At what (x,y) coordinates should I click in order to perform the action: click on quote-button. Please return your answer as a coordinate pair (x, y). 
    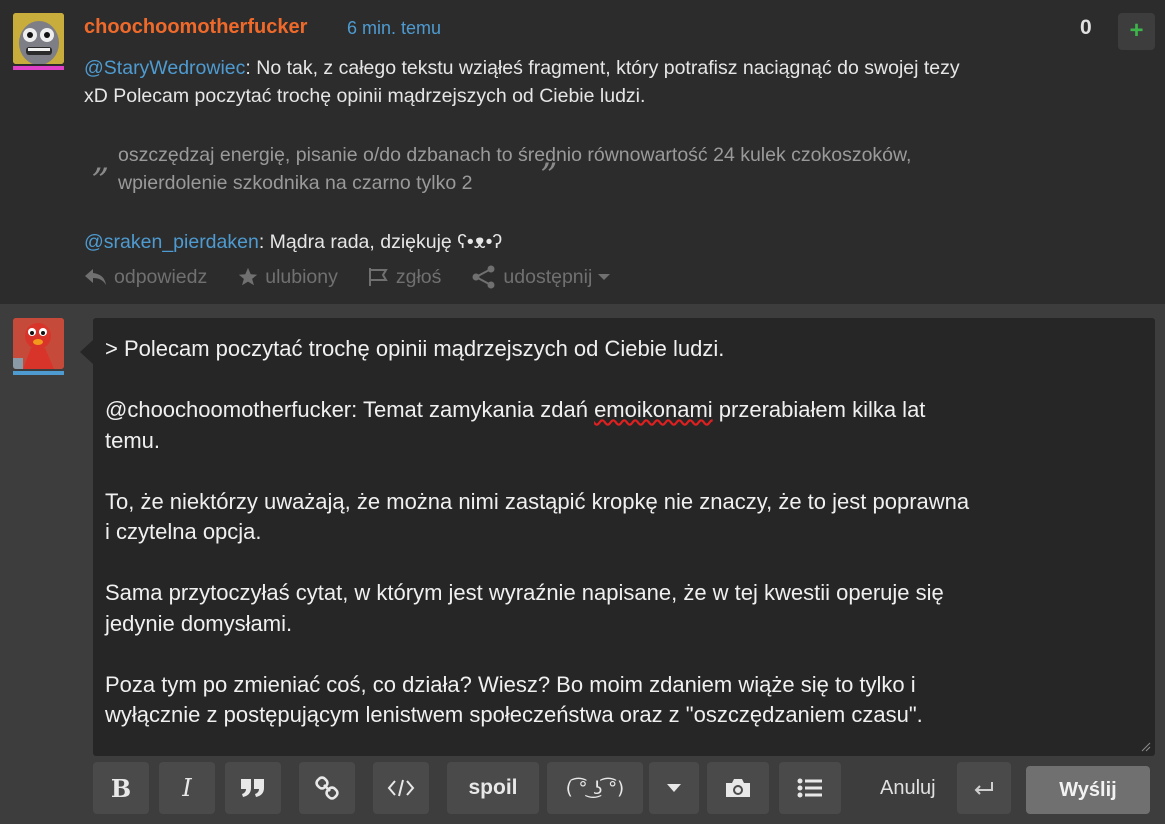
    Looking at the image, I should click on (253, 788).